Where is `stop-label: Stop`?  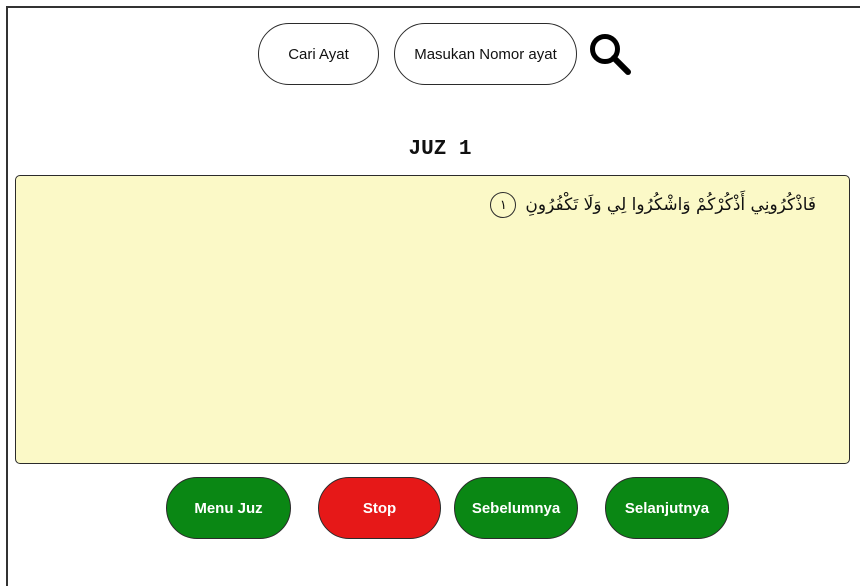
stop-label: Stop is located at coordinates (379, 508).